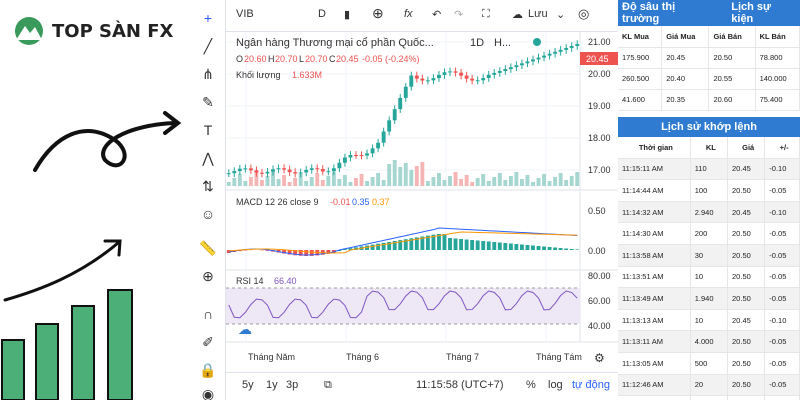 The width and height of the screenshot is (800, 400). Describe the element at coordinates (640, 37) in the screenshot. I see `col-header: KL Mua` at that location.